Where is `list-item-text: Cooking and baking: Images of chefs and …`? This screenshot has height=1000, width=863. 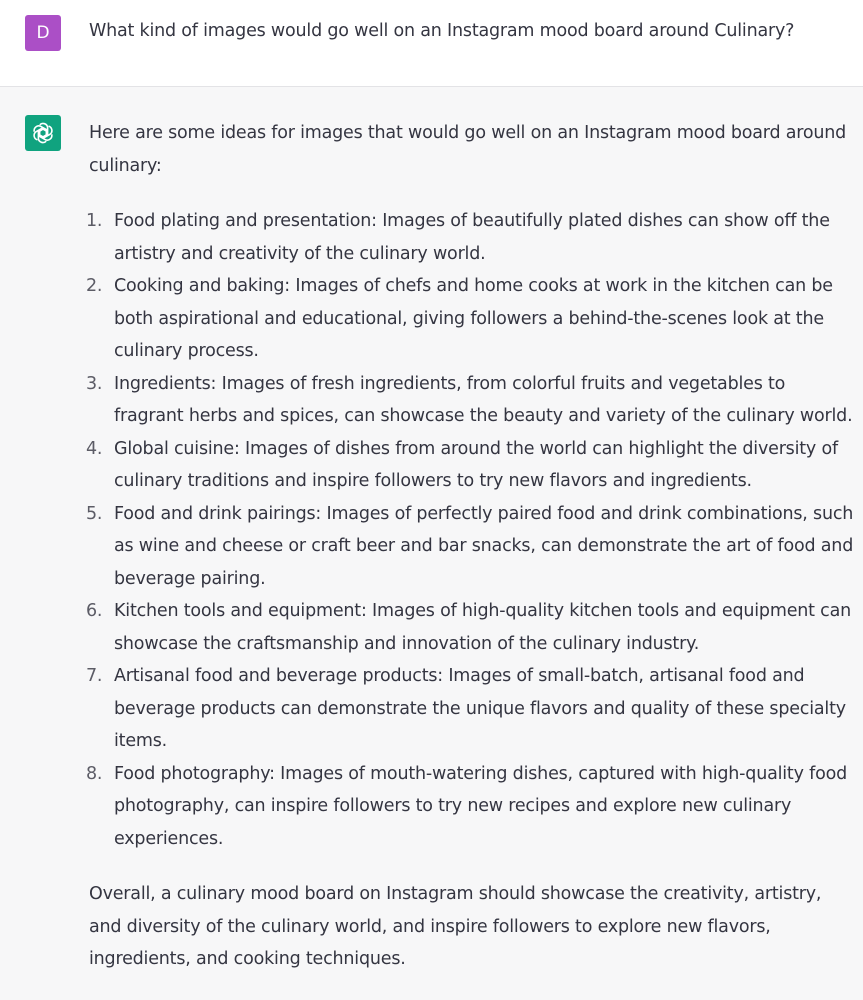 list-item-text: Cooking and baking: Images of chefs and … is located at coordinates (473, 318).